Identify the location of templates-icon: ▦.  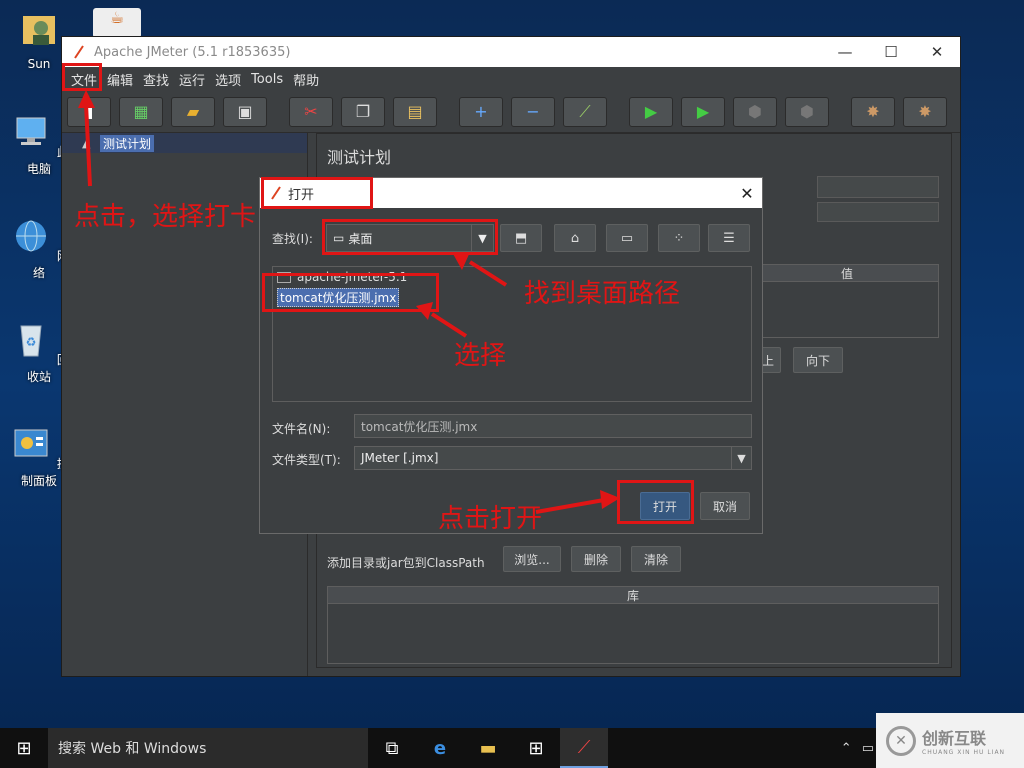
(141, 111).